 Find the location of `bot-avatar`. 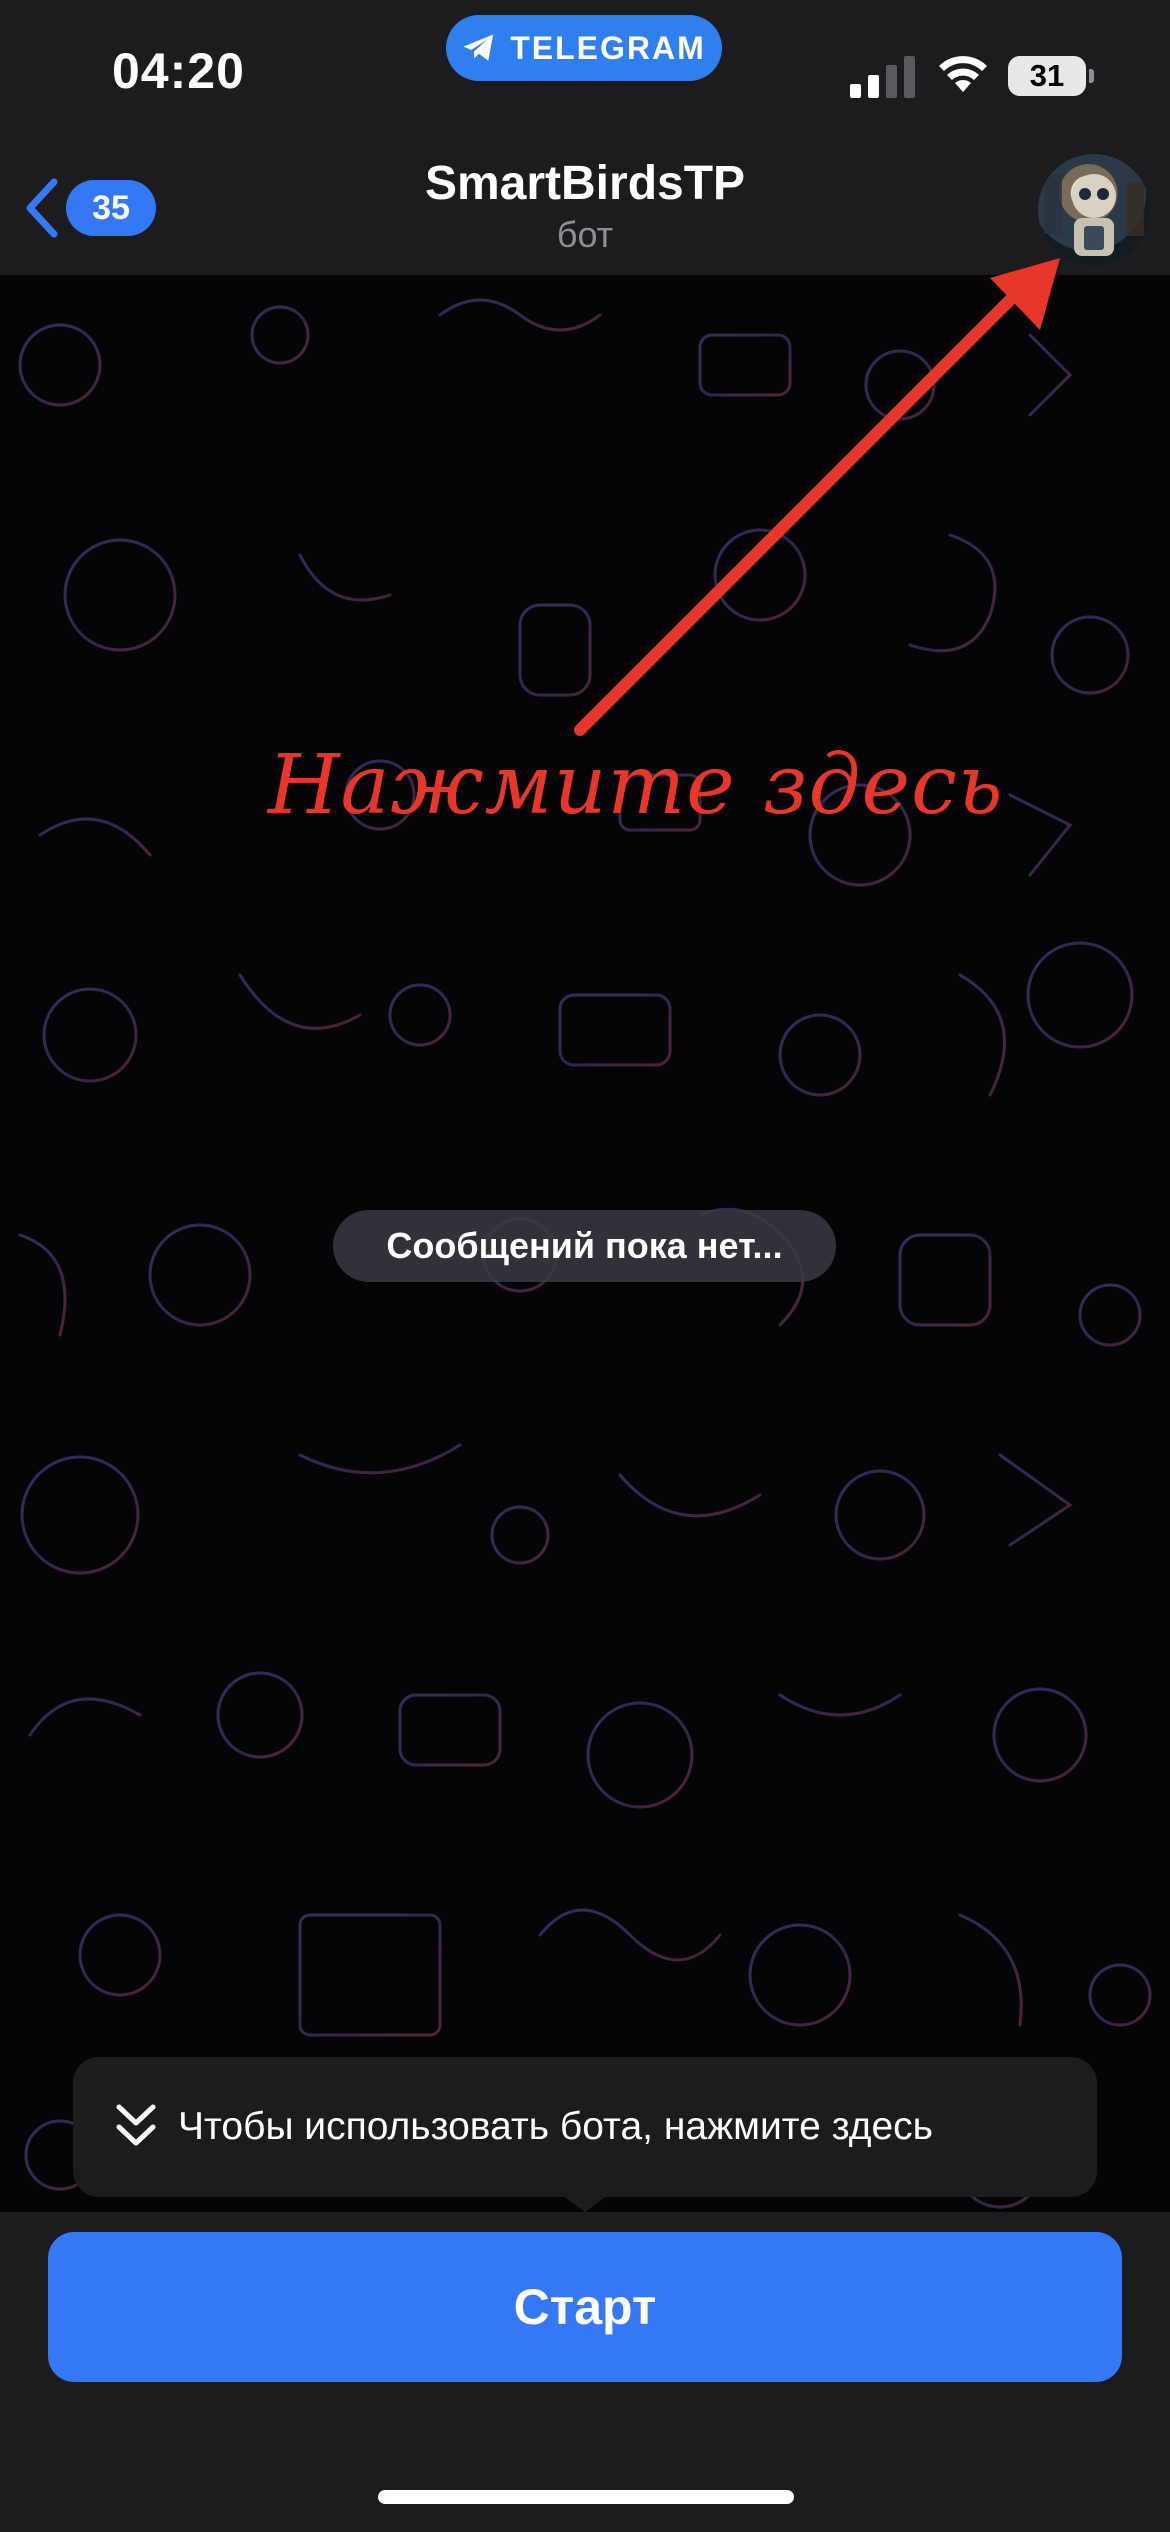

bot-avatar is located at coordinates (1094, 210).